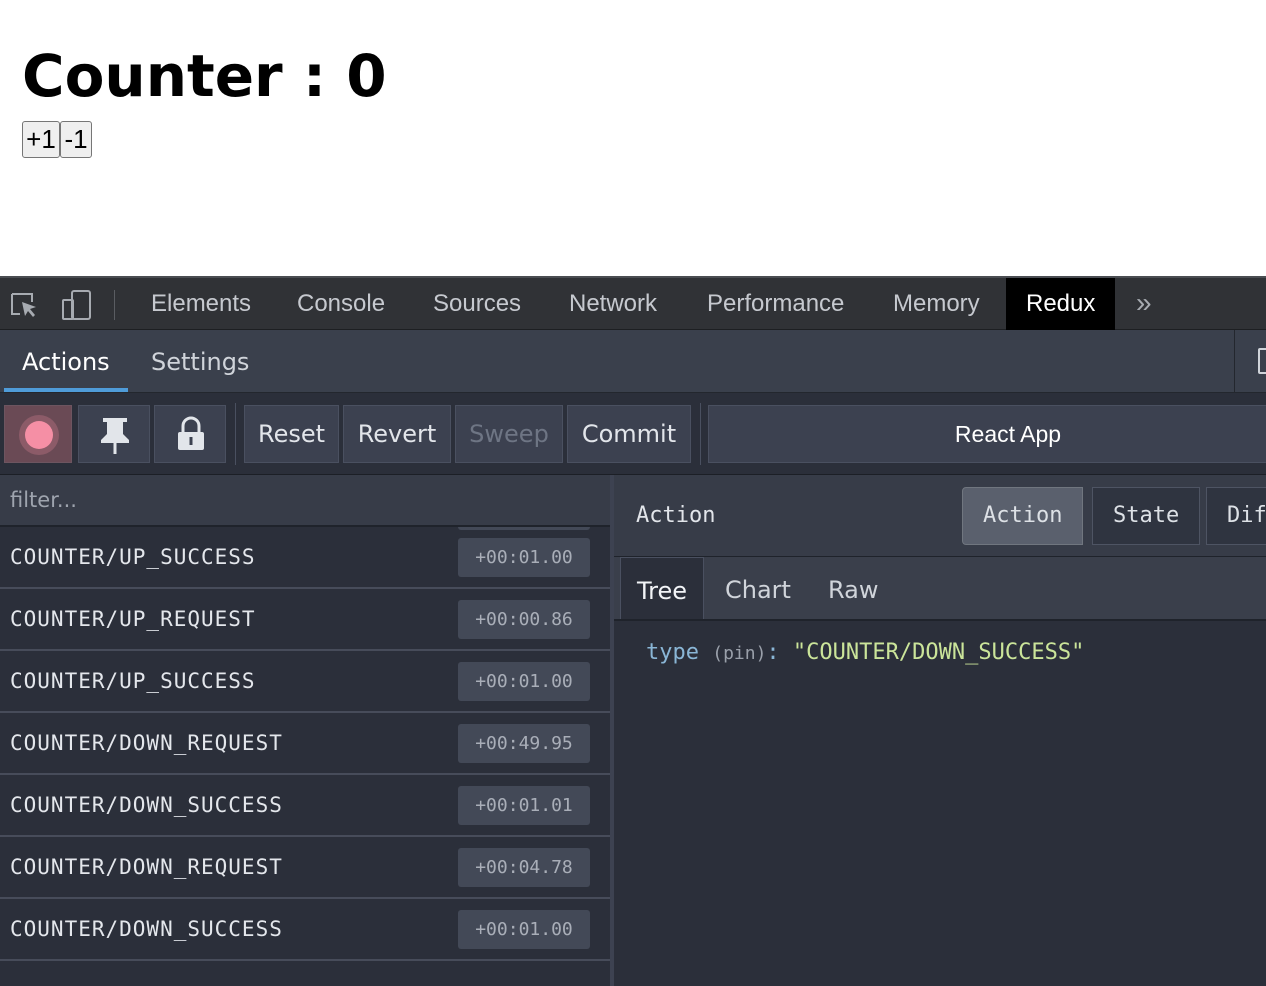  What do you see at coordinates (204, 76) in the screenshot?
I see `page-title: Counter : 0` at bounding box center [204, 76].